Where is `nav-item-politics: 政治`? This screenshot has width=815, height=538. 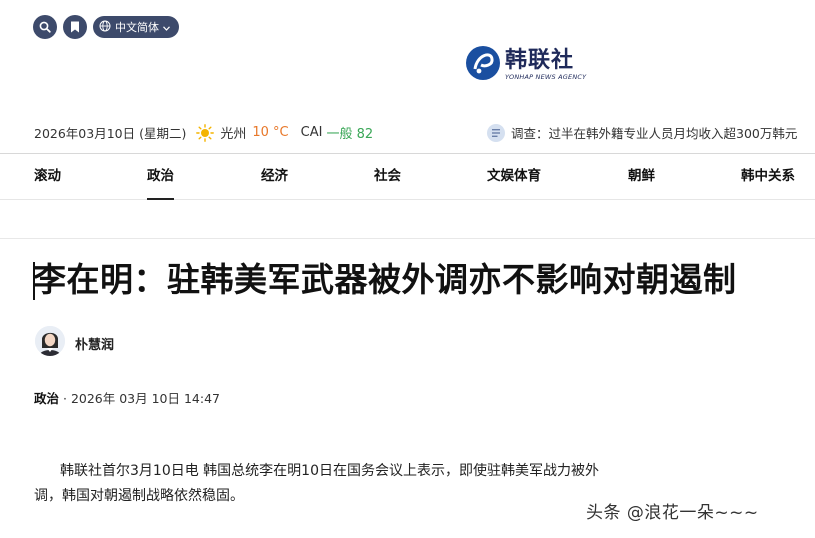 nav-item-politics: 政治 is located at coordinates (160, 176).